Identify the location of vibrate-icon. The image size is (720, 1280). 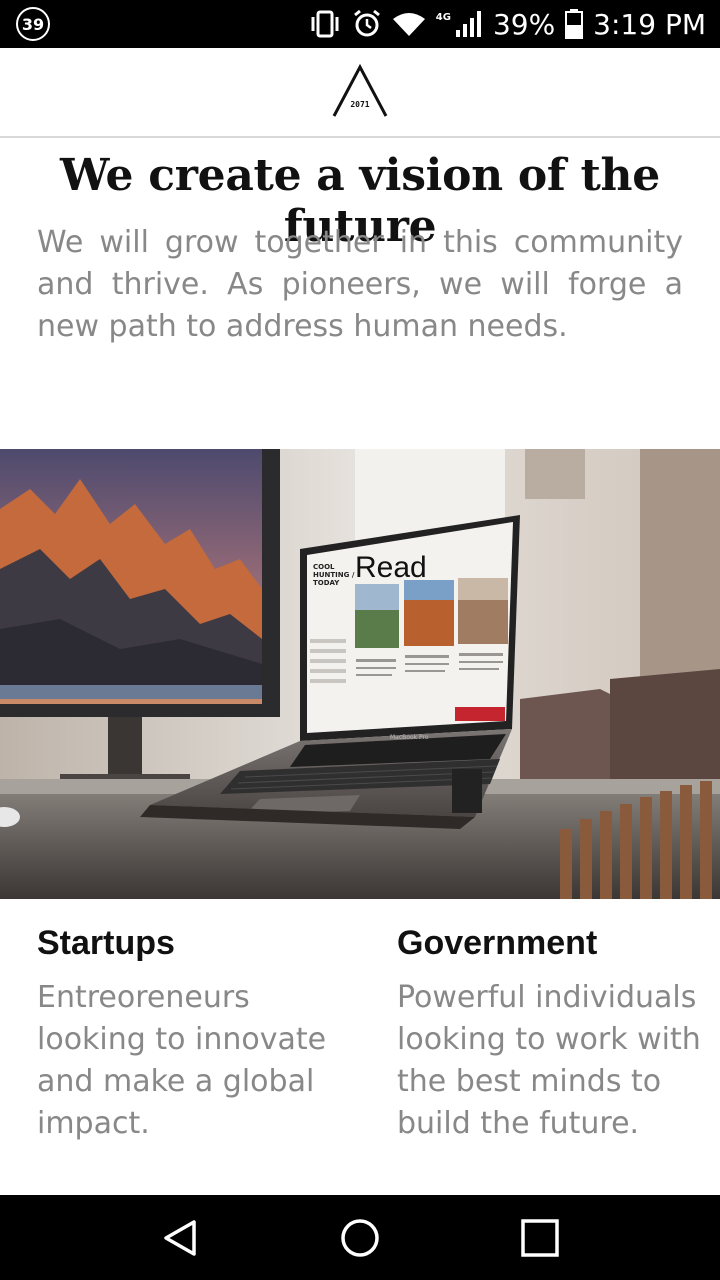
(325, 24).